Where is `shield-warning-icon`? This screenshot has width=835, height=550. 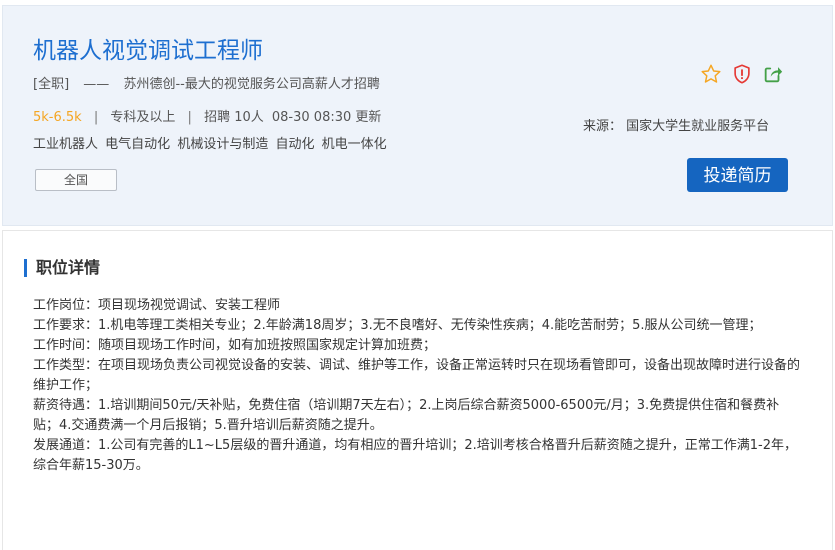 shield-warning-icon is located at coordinates (742, 74).